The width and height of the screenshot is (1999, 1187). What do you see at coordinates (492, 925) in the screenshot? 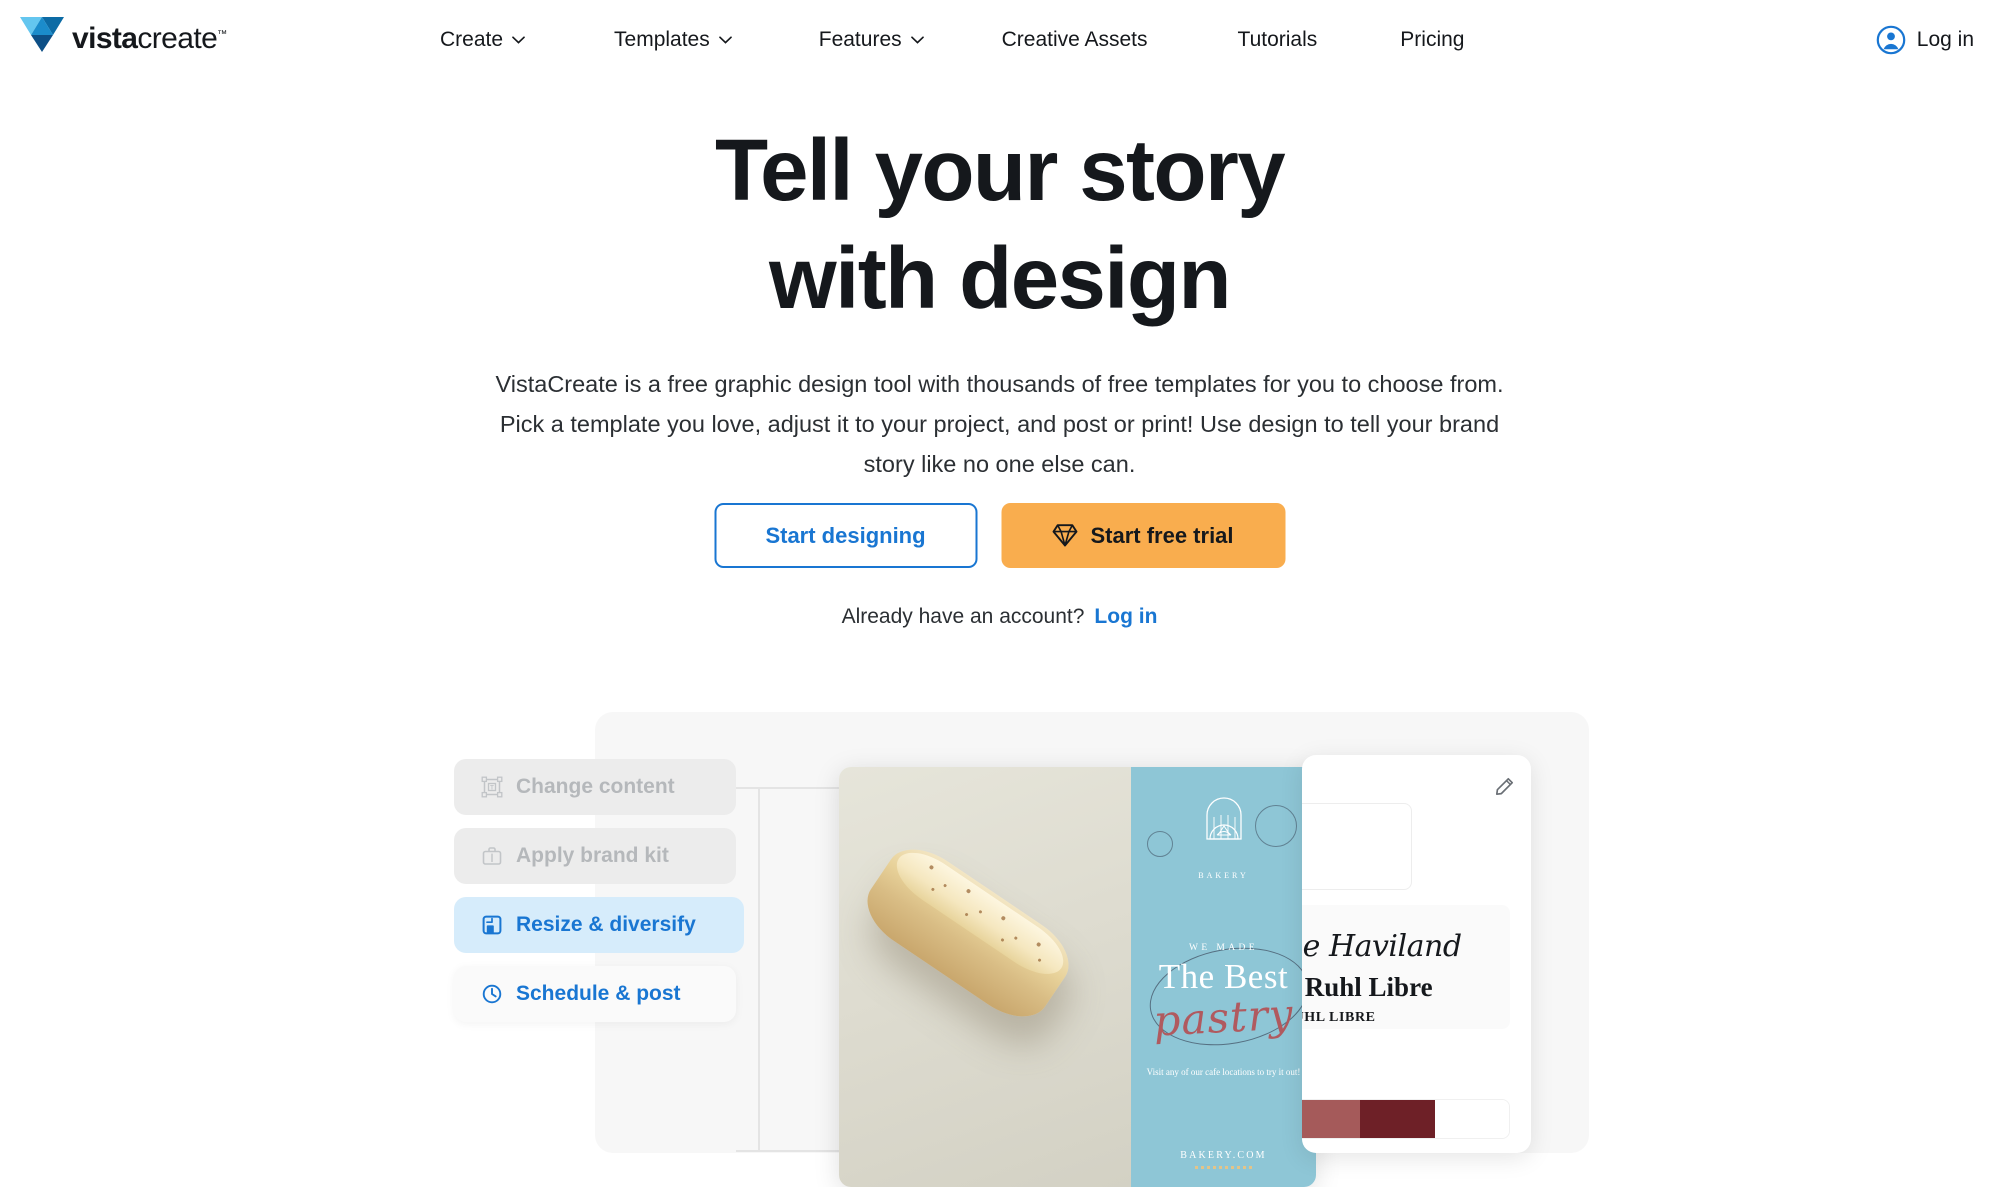
I see `resize-frame-icon` at bounding box center [492, 925].